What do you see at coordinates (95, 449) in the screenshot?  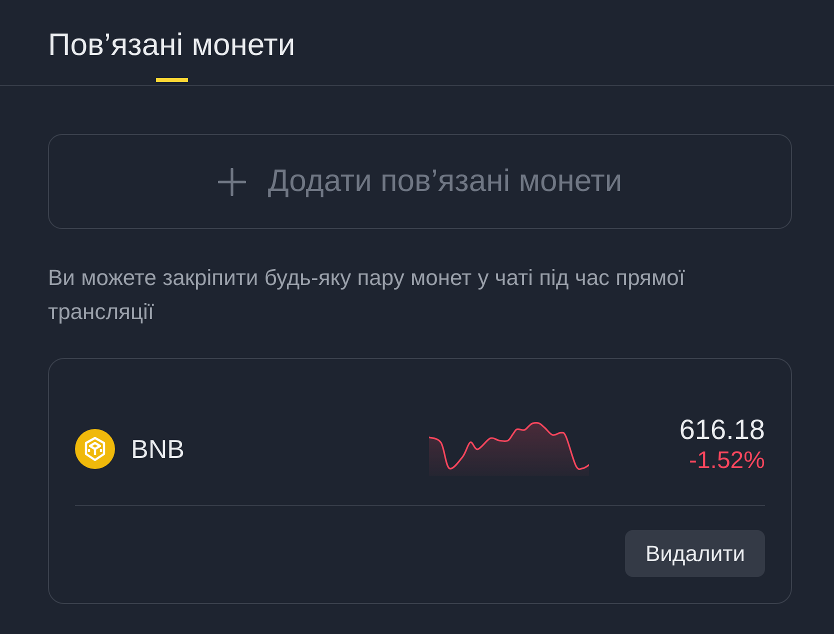 I see `coin-logo-icon` at bounding box center [95, 449].